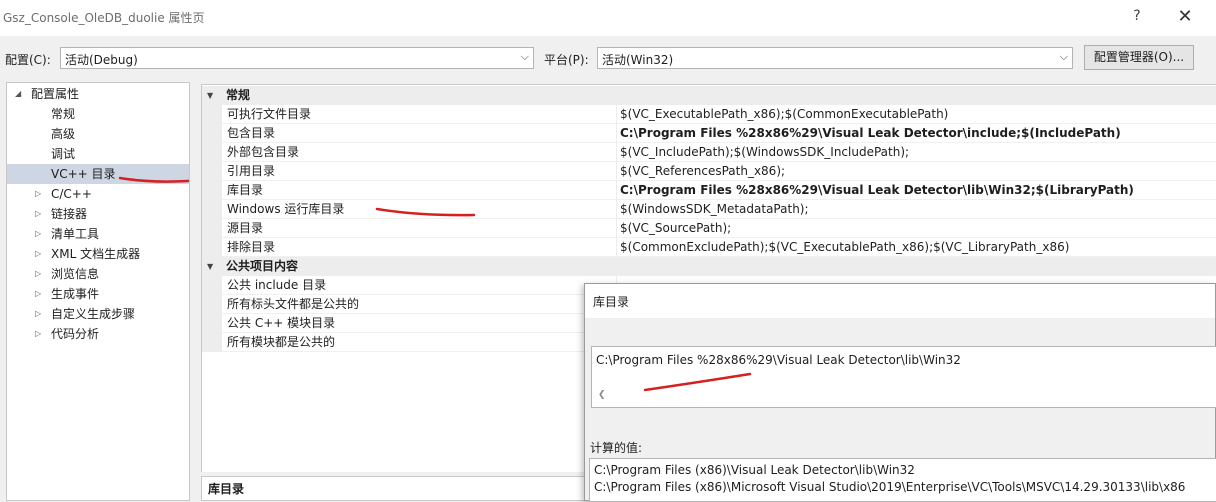 This screenshot has width=1216, height=502. Describe the element at coordinates (55, 94) in the screenshot. I see `tree-item-label: 配置属性` at that location.